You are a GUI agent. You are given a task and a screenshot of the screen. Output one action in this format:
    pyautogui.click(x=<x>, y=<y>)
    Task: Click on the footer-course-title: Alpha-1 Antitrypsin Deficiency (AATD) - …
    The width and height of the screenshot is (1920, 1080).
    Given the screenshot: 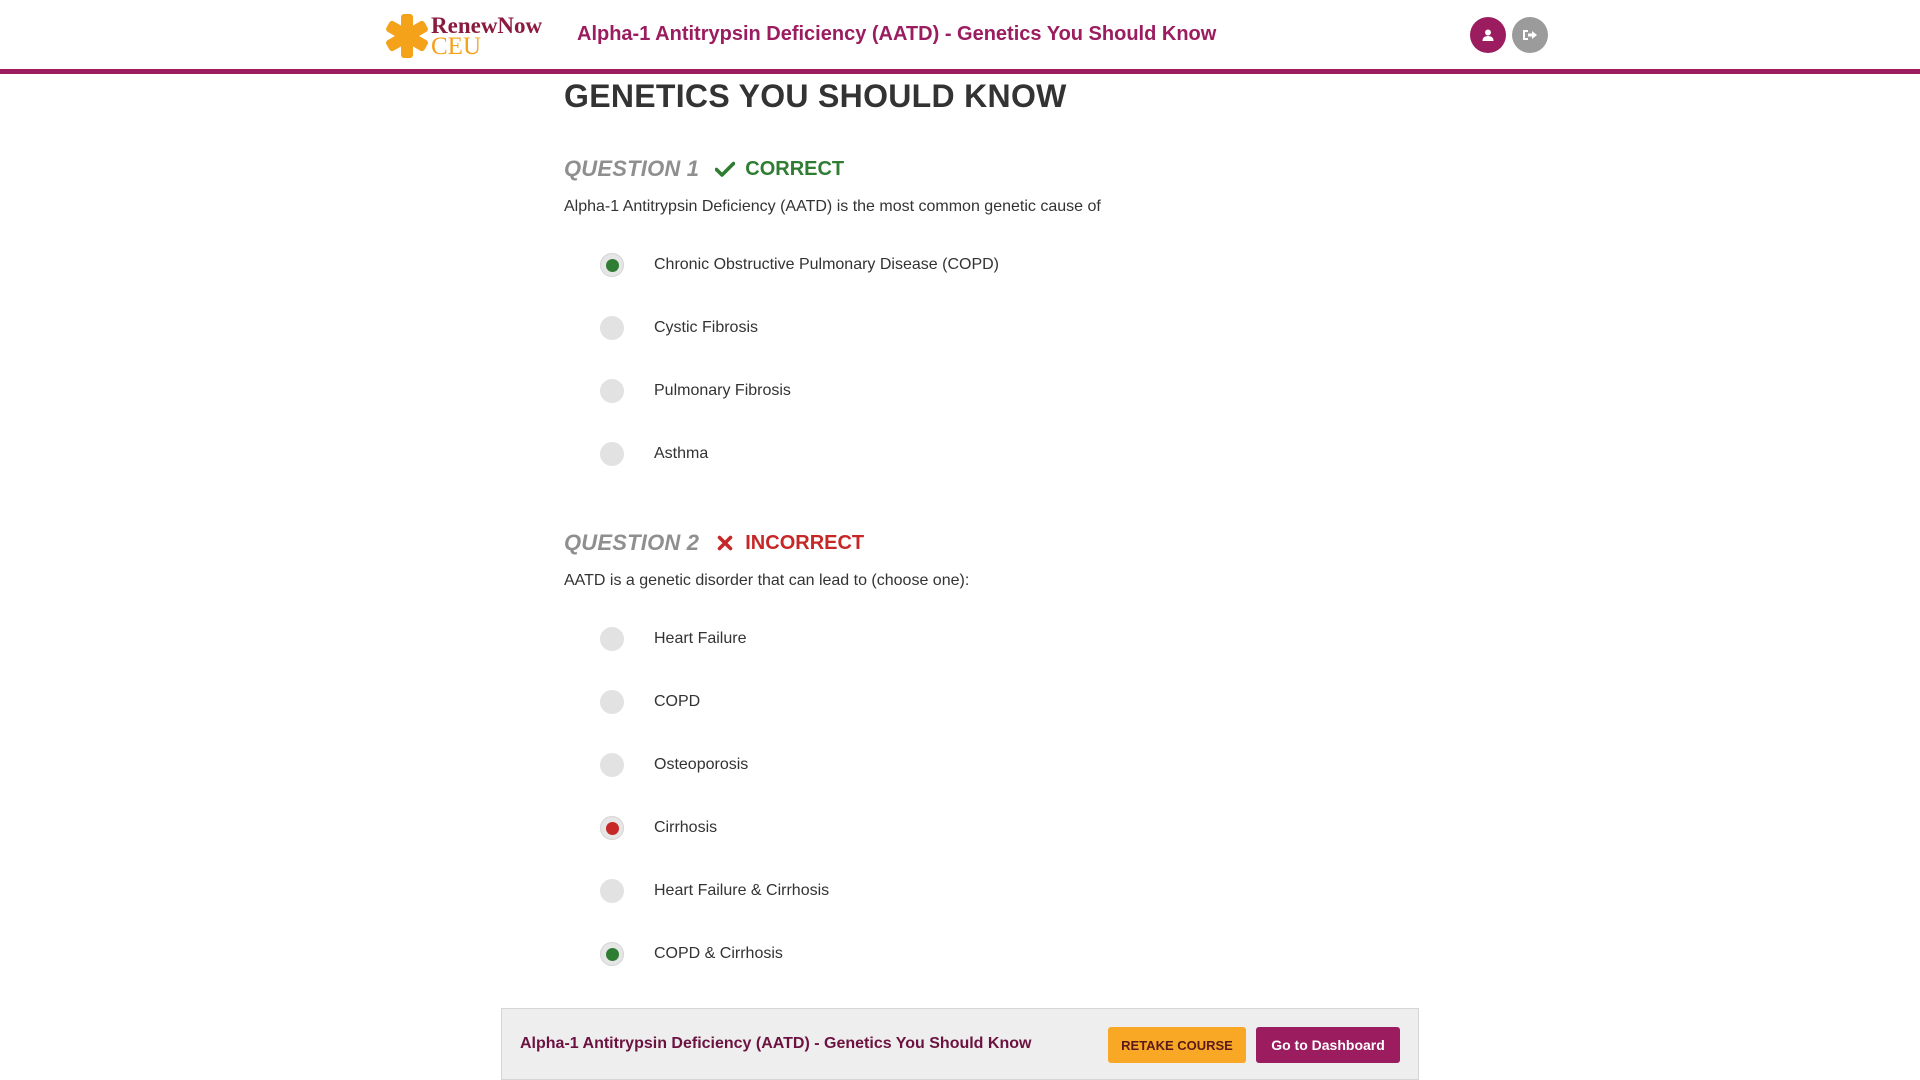 What is the action you would take?
    pyautogui.click(x=776, y=1043)
    